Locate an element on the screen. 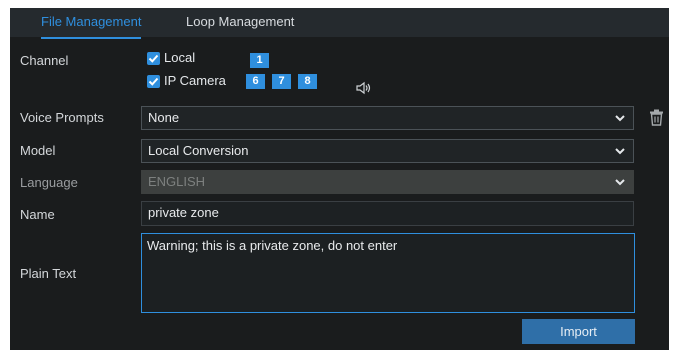 The height and width of the screenshot is (360, 681). channel-label: Channel is located at coordinates (44, 60).